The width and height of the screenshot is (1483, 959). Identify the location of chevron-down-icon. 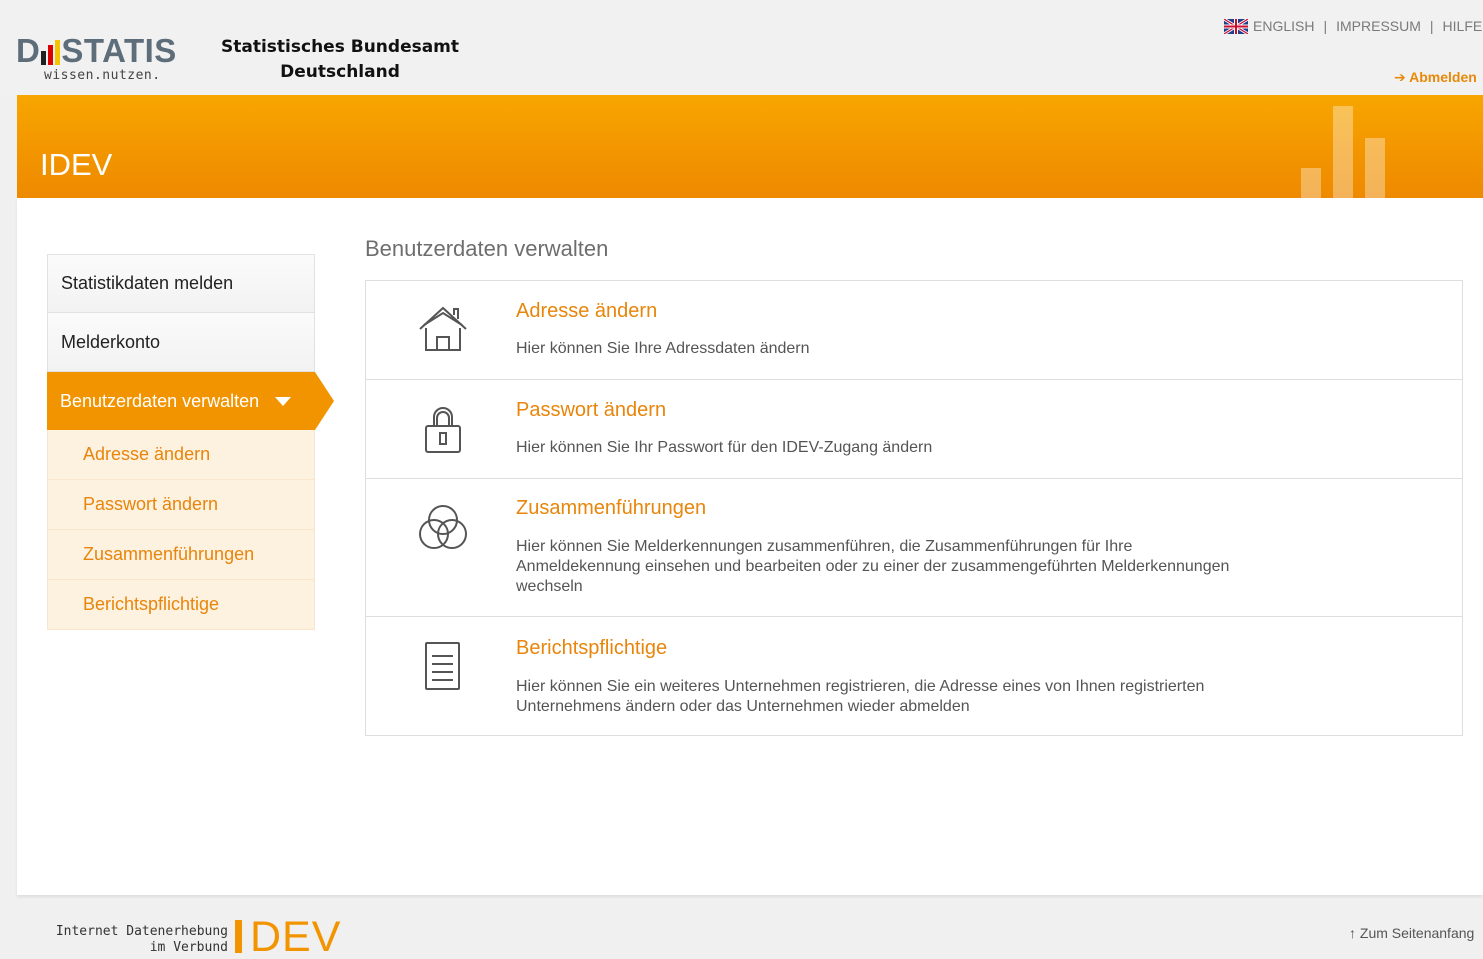
(283, 401).